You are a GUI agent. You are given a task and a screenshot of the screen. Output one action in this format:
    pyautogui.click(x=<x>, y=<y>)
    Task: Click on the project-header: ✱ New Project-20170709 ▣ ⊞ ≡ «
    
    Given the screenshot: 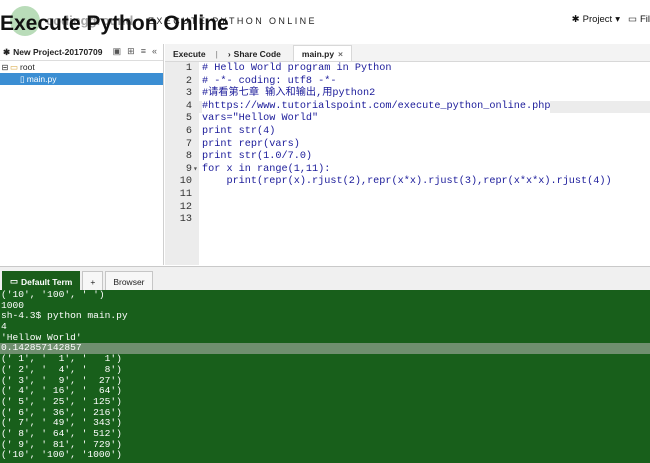 What is the action you would take?
    pyautogui.click(x=81, y=52)
    